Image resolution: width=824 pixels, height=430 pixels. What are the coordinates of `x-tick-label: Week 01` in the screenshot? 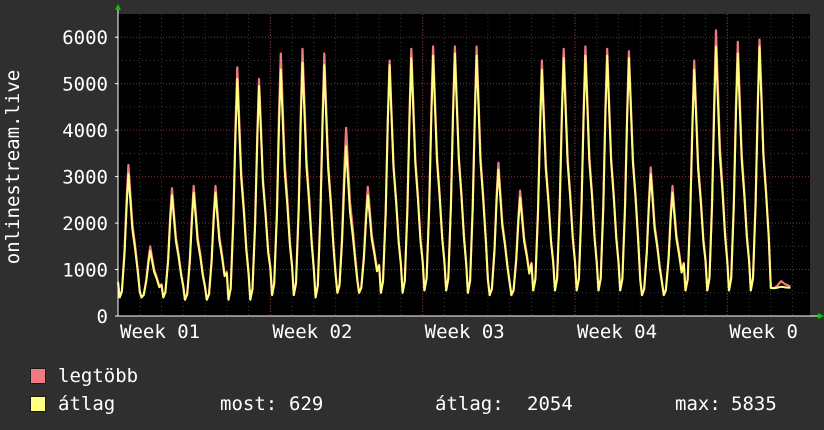 It's located at (160, 332).